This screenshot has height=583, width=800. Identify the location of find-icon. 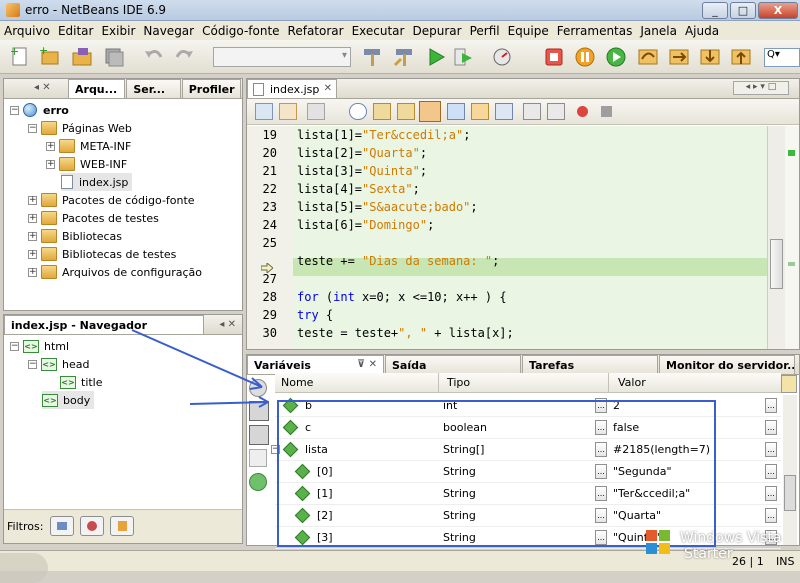
(358, 111).